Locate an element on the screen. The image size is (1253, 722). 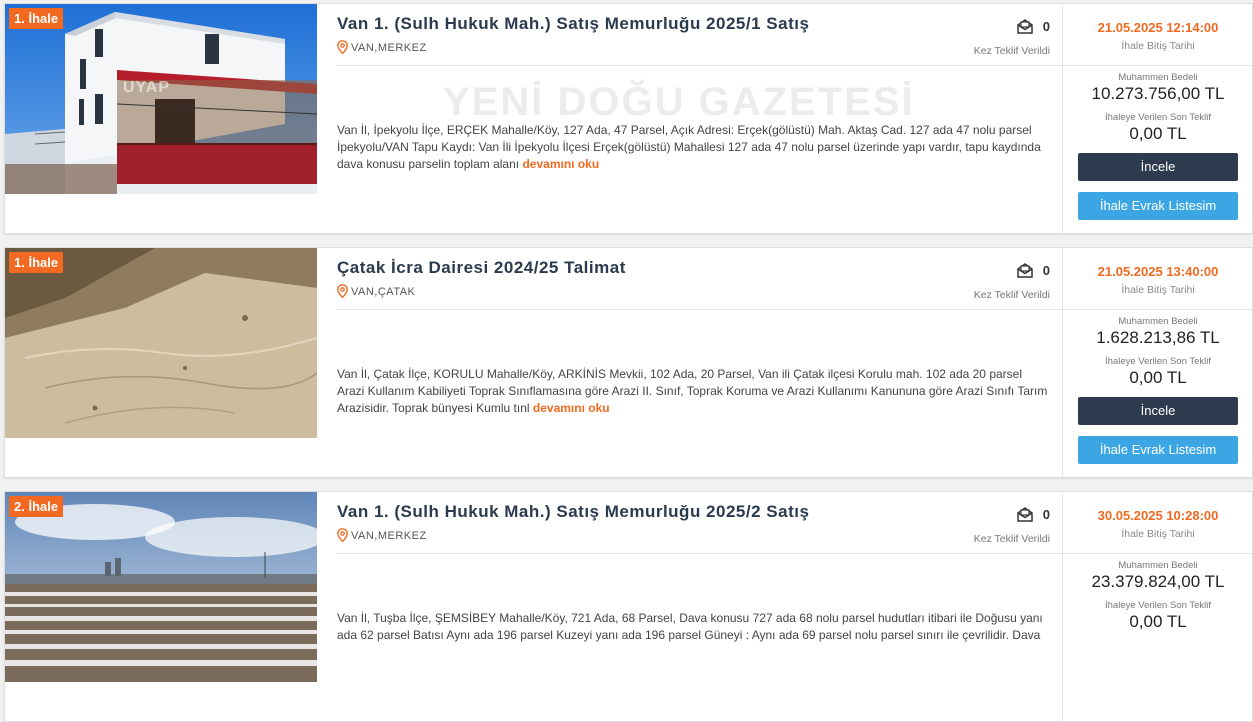
end-date: 21.05.2025 13:40:00 is located at coordinates (1158, 271).